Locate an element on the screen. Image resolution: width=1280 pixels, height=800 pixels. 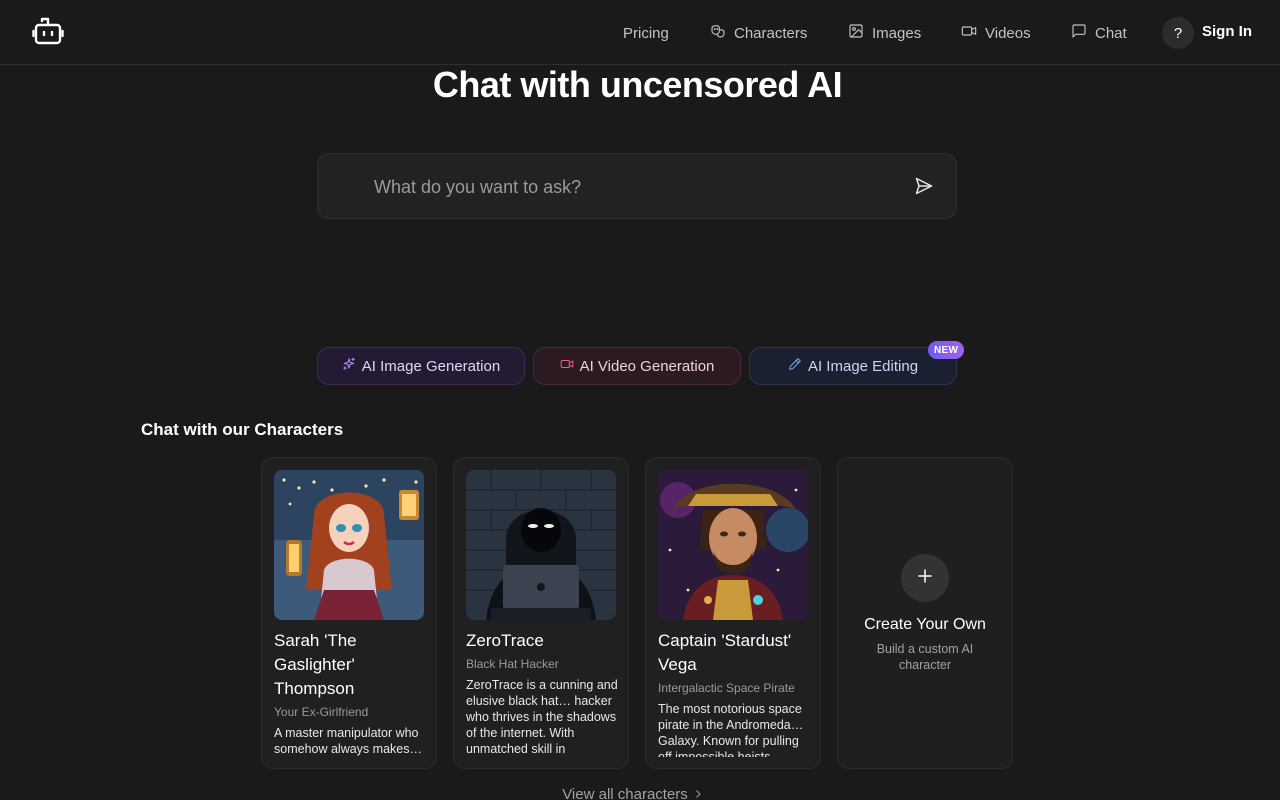
ai-image-generation-button: AI Image Generation is located at coordinates (421, 366).